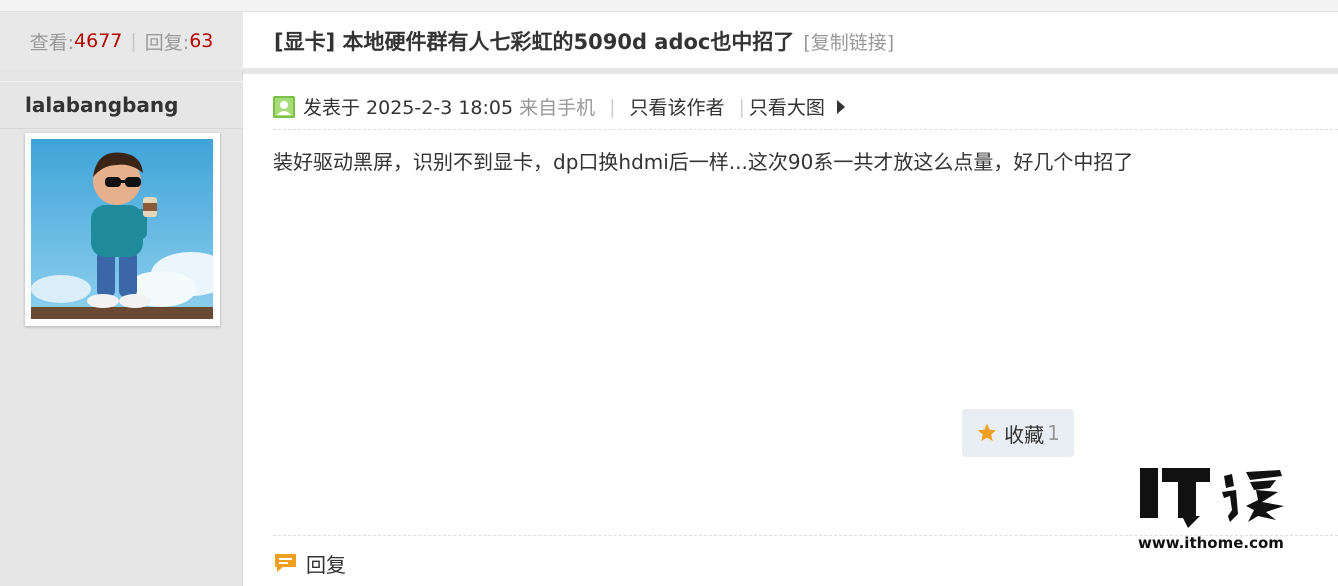  Describe the element at coordinates (669, 6) in the screenshot. I see `top-strip` at that location.